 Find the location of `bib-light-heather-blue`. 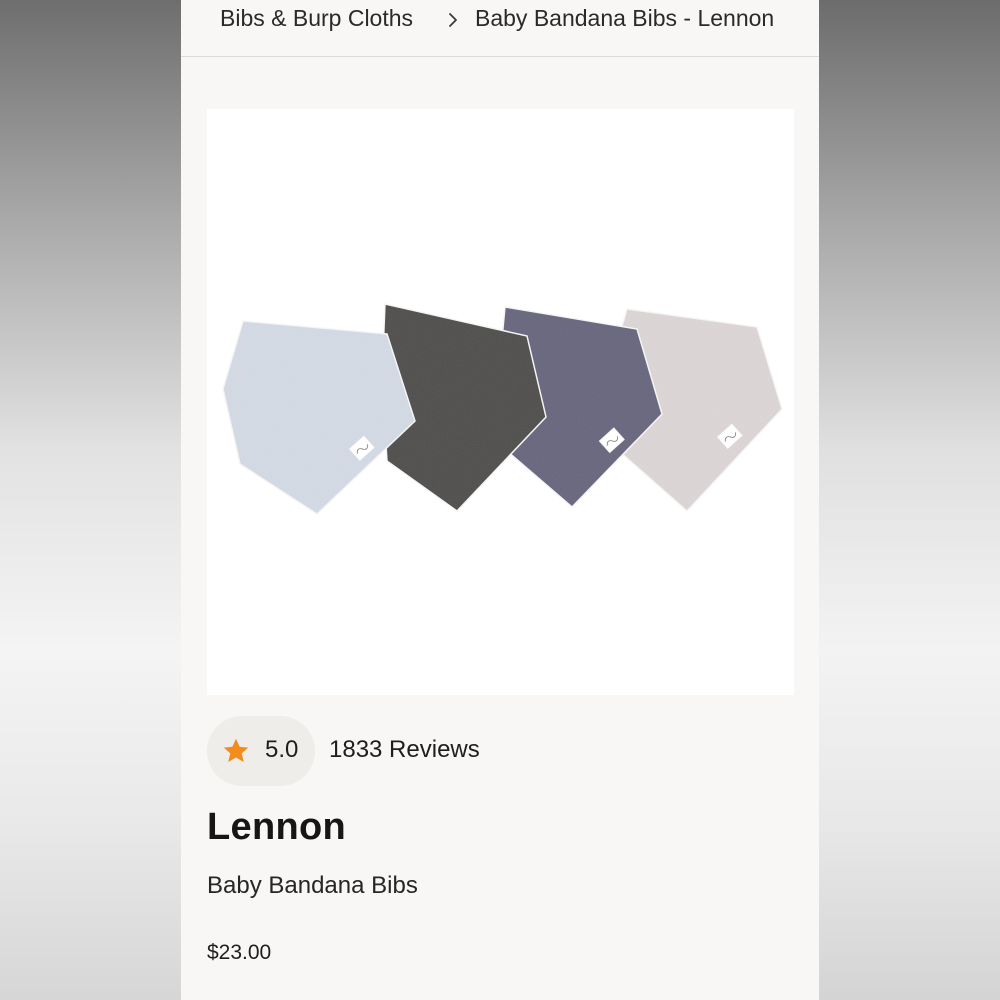

bib-light-heather-blue is located at coordinates (319, 417).